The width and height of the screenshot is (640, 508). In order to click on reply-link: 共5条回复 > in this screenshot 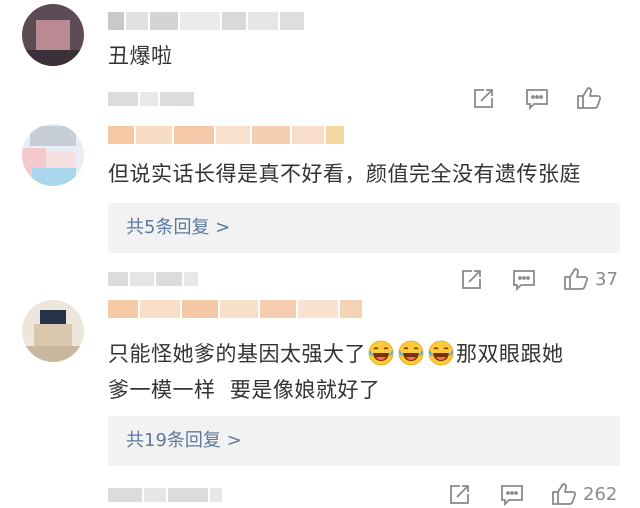, I will do `click(178, 228)`.